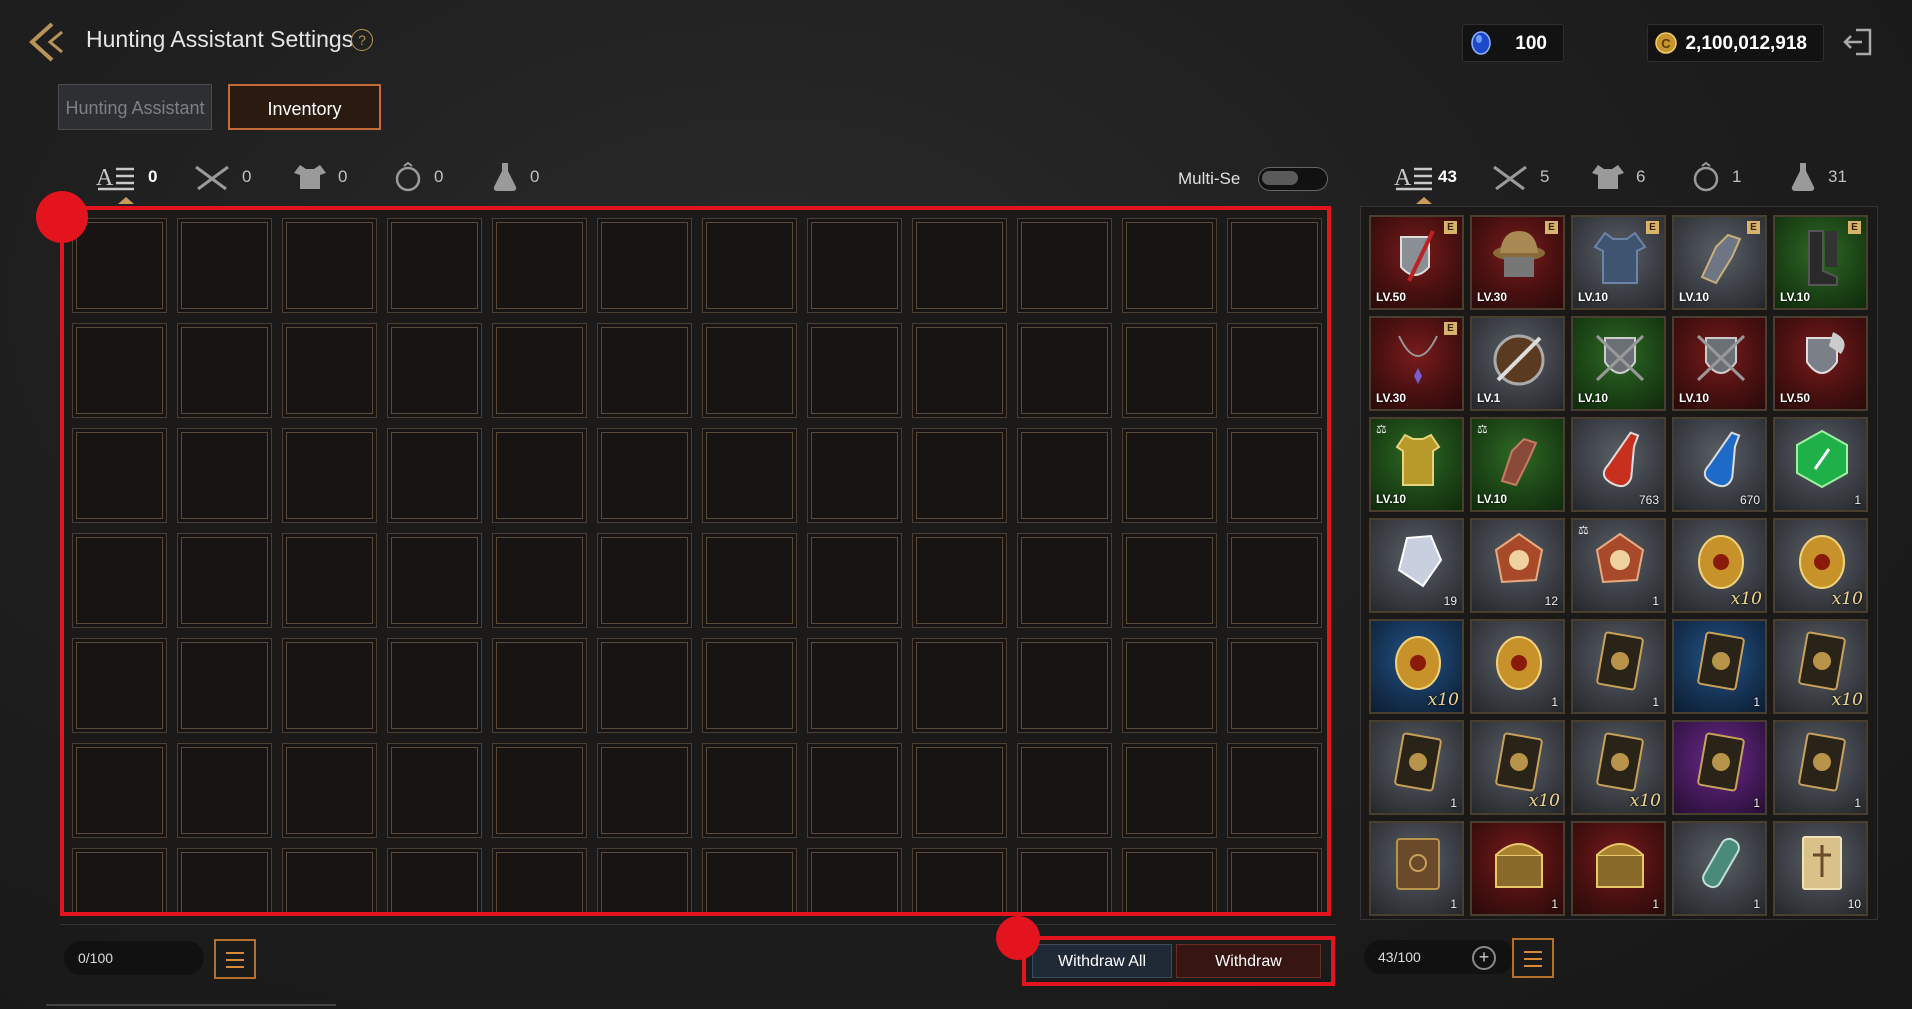 The width and height of the screenshot is (1912, 1009). Describe the element at coordinates (1293, 179) in the screenshot. I see `multi-select-toggle` at that location.